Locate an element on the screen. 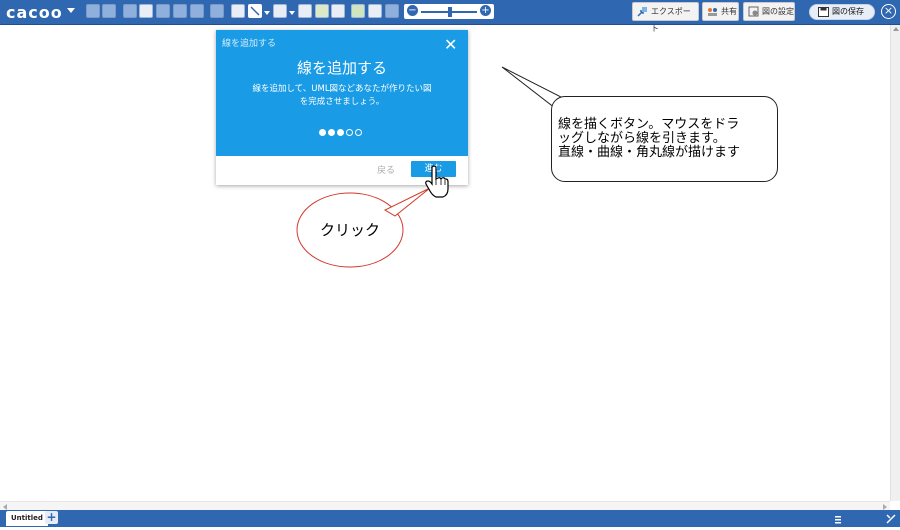 The image size is (900, 530). save-label: 図の保存 is located at coordinates (848, 11).